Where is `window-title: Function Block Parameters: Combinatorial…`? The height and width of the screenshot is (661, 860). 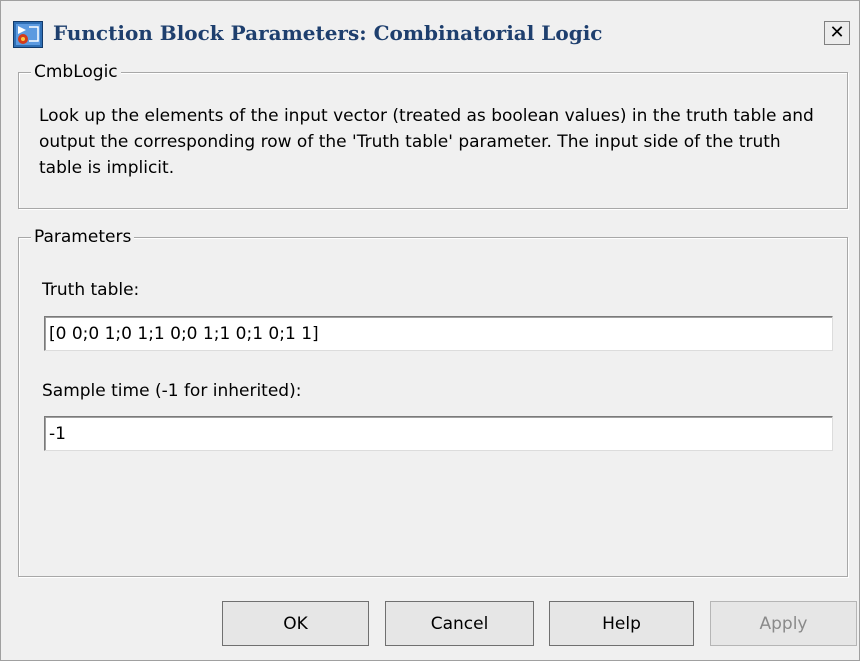
window-title: Function Block Parameters: Combinatorial… is located at coordinates (328, 33).